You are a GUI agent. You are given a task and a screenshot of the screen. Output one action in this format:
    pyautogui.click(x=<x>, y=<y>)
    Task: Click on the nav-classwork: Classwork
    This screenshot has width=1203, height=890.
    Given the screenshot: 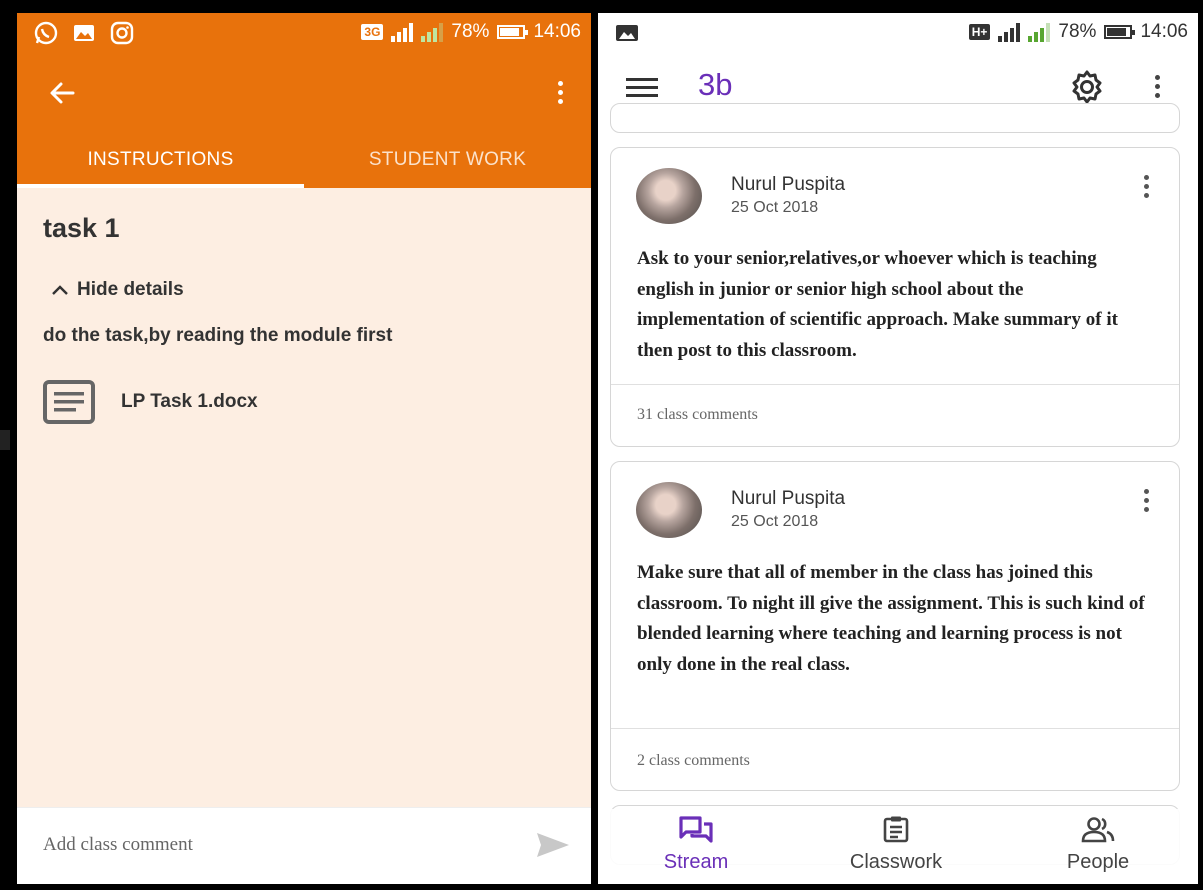 What is the action you would take?
    pyautogui.click(x=896, y=844)
    